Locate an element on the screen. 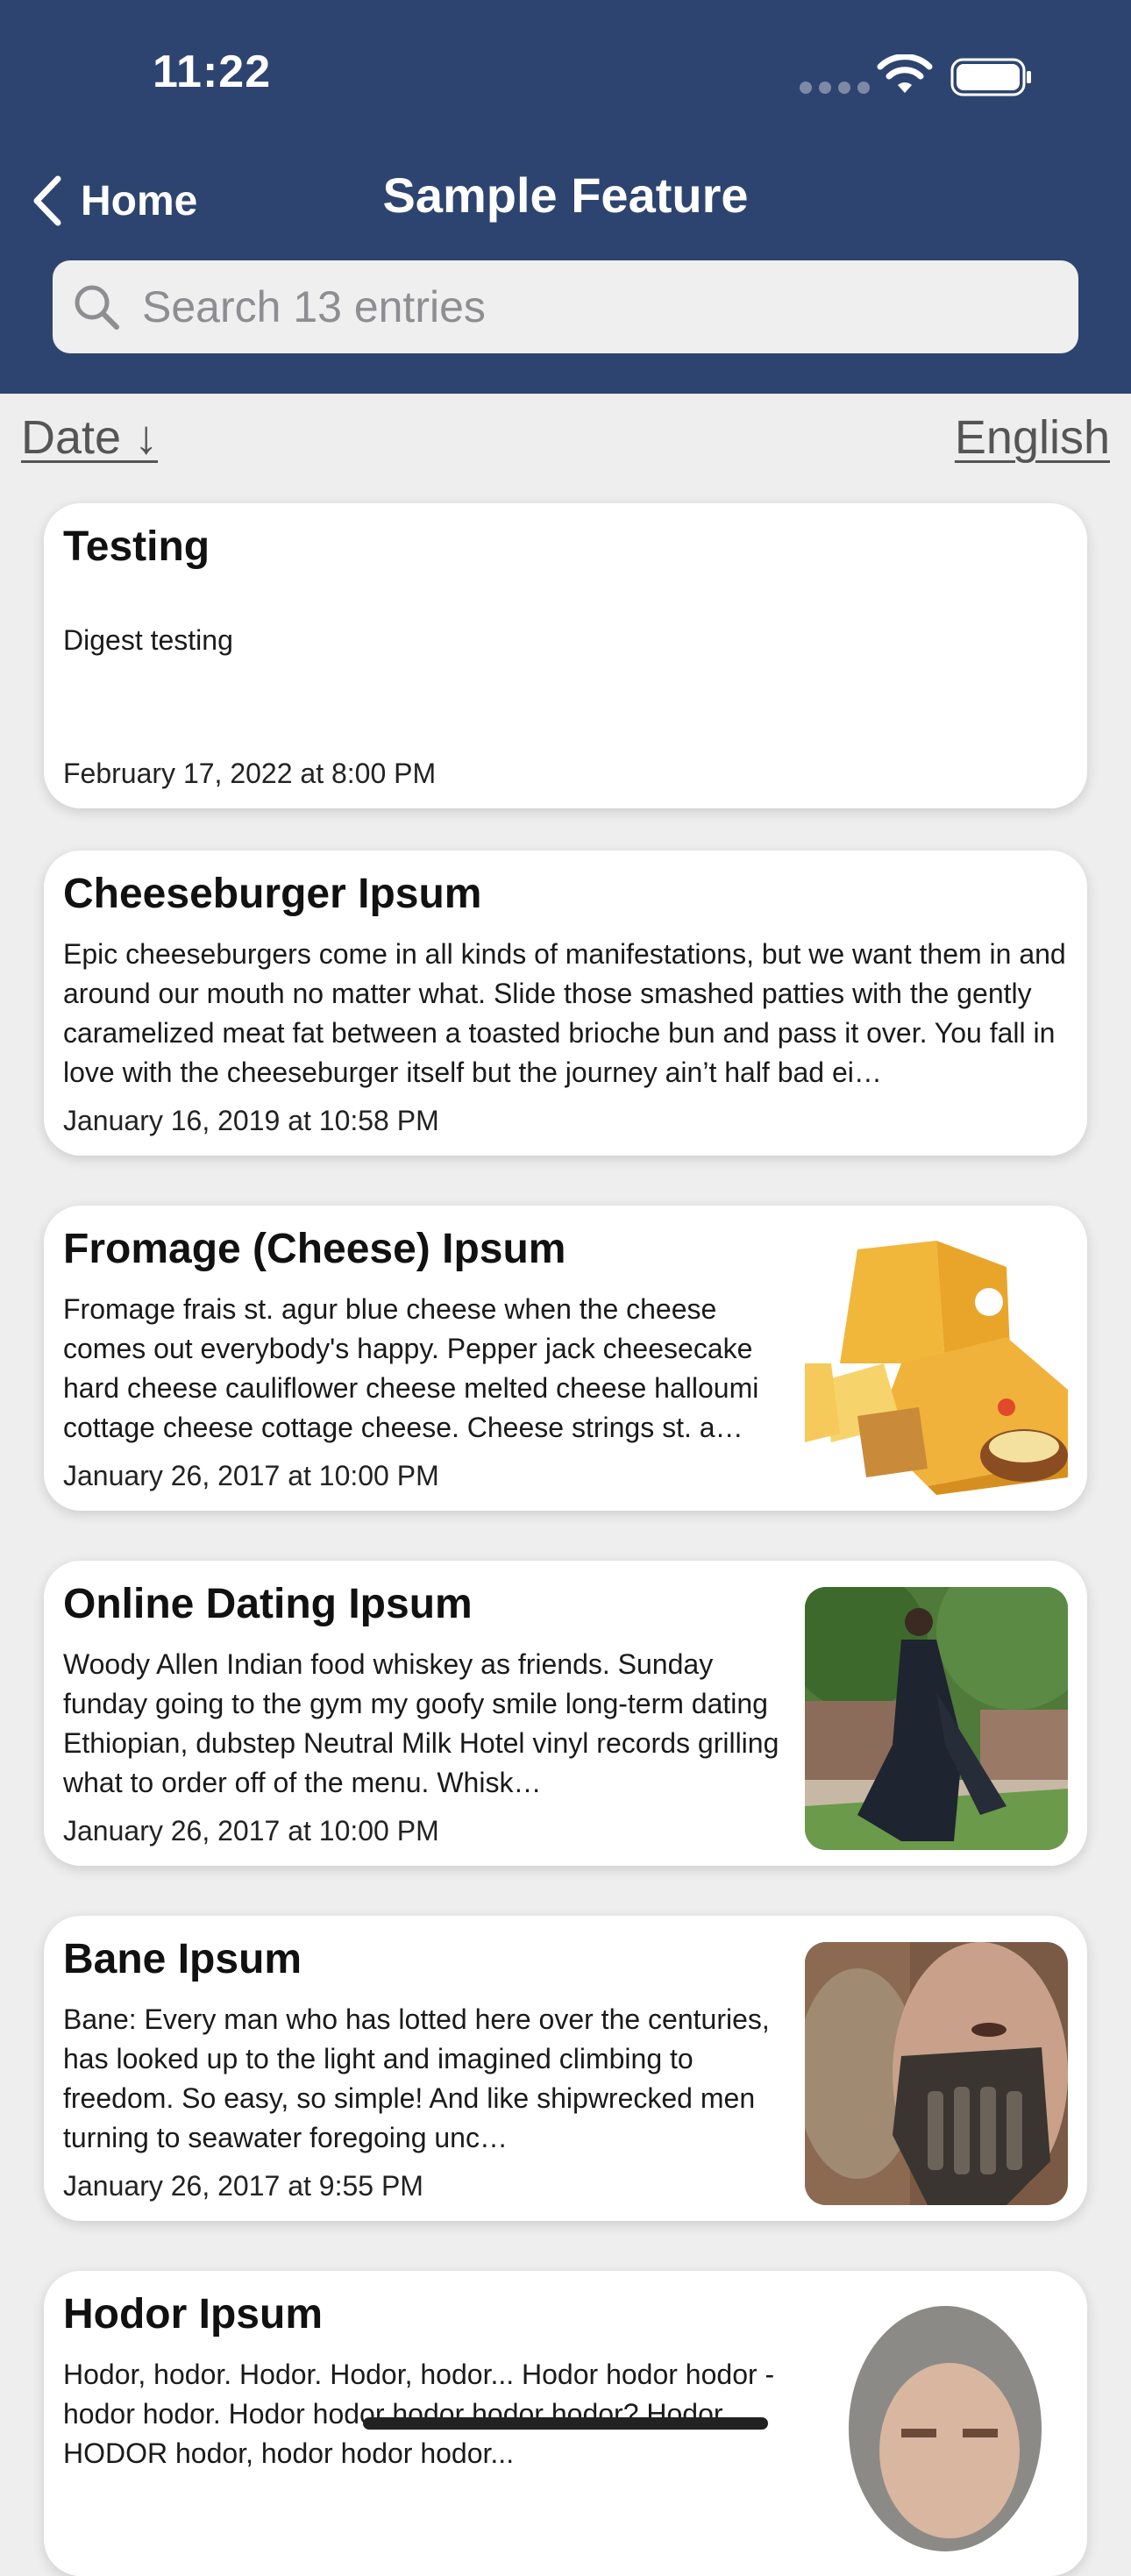 This screenshot has width=1131, height=2576. entry-date: January 16, 2019 at 10:58 PM is located at coordinates (251, 1120).